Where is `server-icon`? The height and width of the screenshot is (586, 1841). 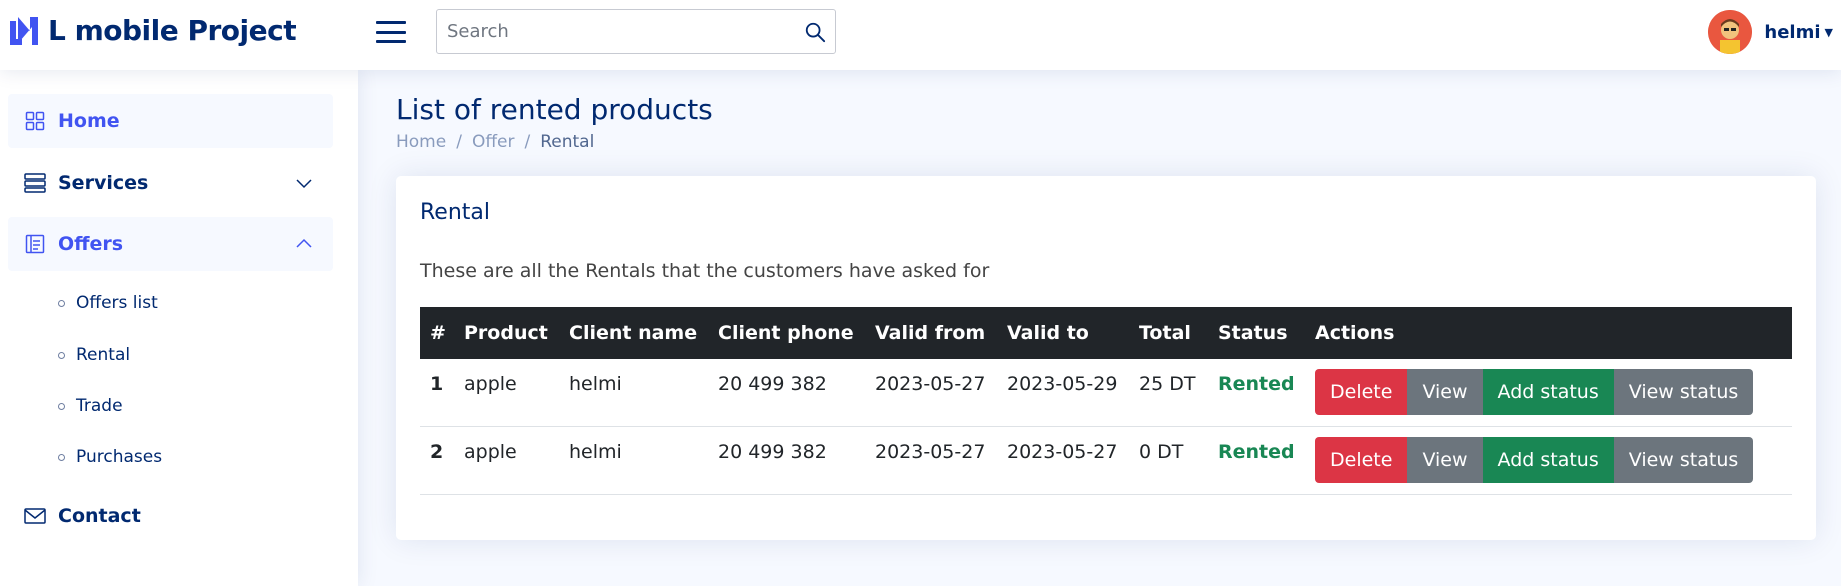
server-icon is located at coordinates (35, 183).